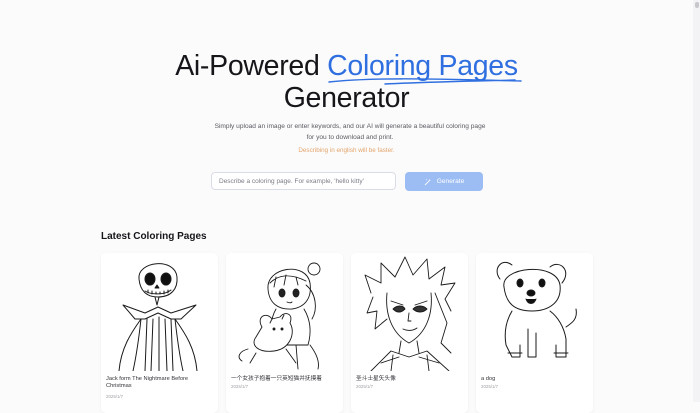  I want to click on girl-with-cat-drawing, so click(279, 316).